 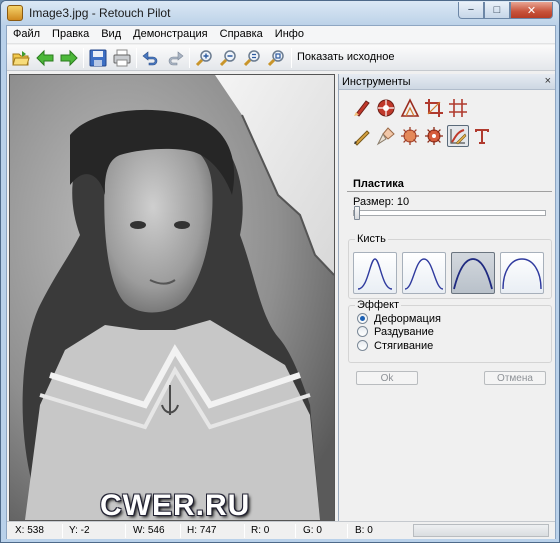 What do you see at coordinates (21, 58) in the screenshot?
I see `open-icon` at bounding box center [21, 58].